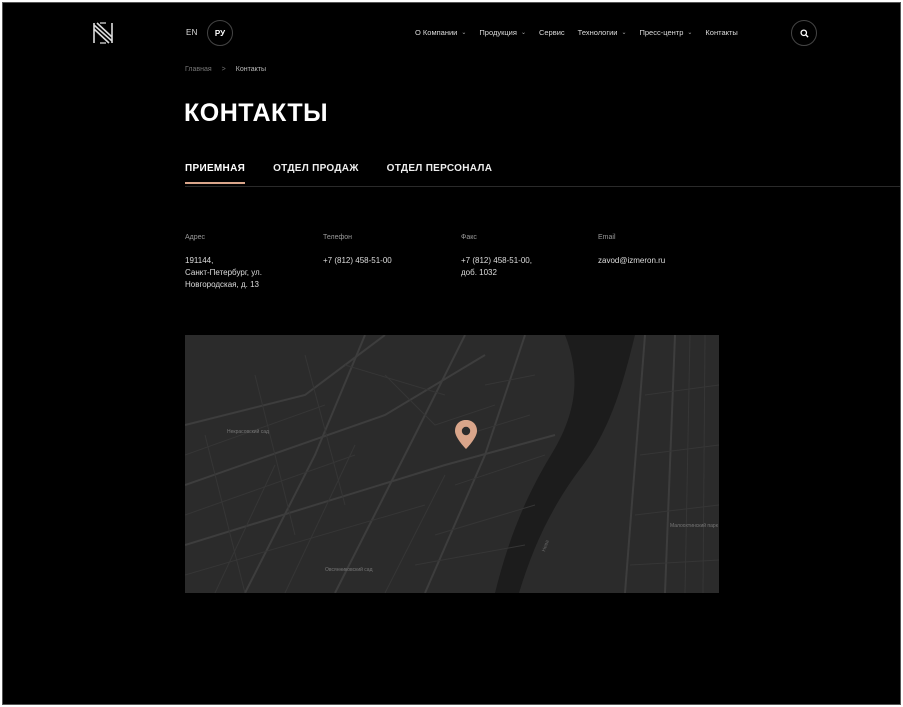 This screenshot has height=707, width=903. I want to click on map-label-malookhtinsky-park: Малоохтинский парк, so click(694, 526).